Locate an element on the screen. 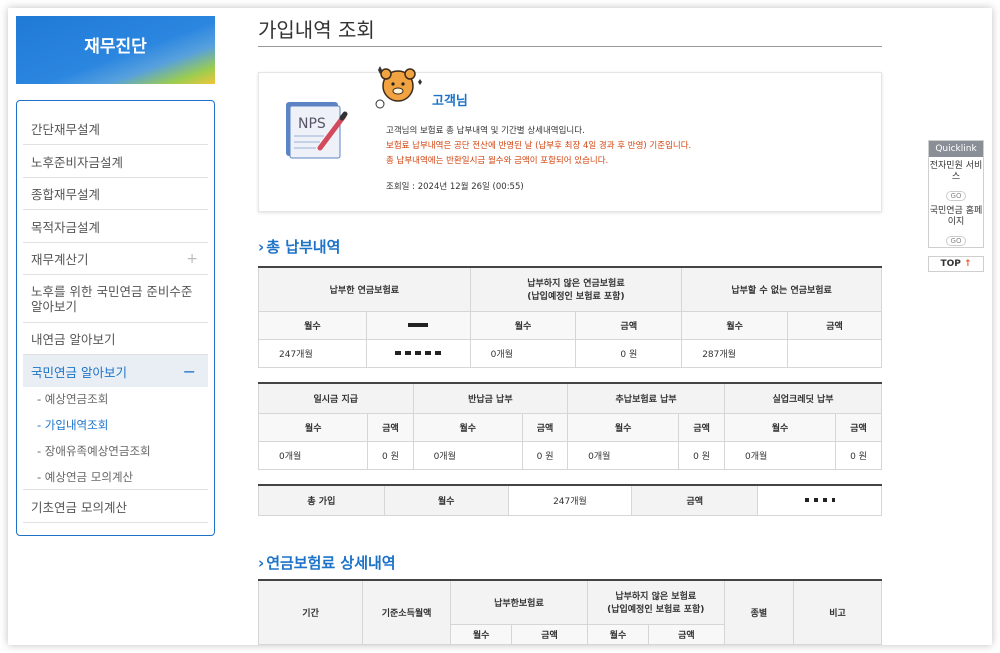 This screenshot has height=653, width=1000. col-header-unpaid: 납부하지 않은 보험료 (납입예정인 보험료 포함) is located at coordinates (655, 602).